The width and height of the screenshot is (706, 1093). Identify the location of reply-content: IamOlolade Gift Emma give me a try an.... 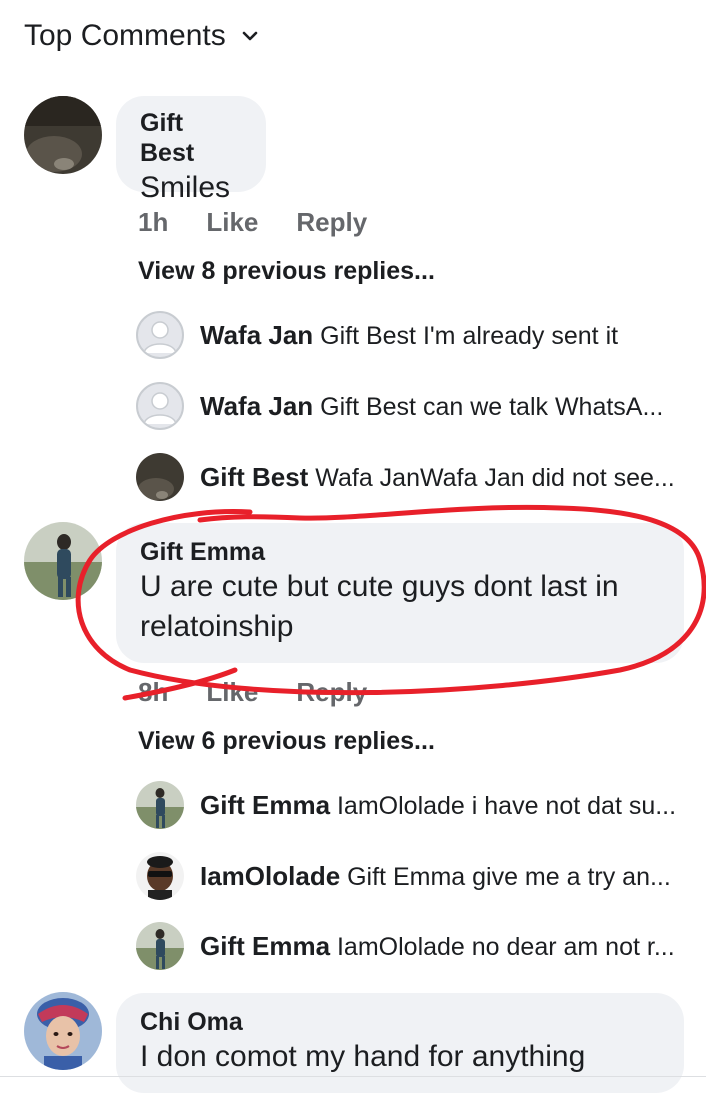
(445, 876).